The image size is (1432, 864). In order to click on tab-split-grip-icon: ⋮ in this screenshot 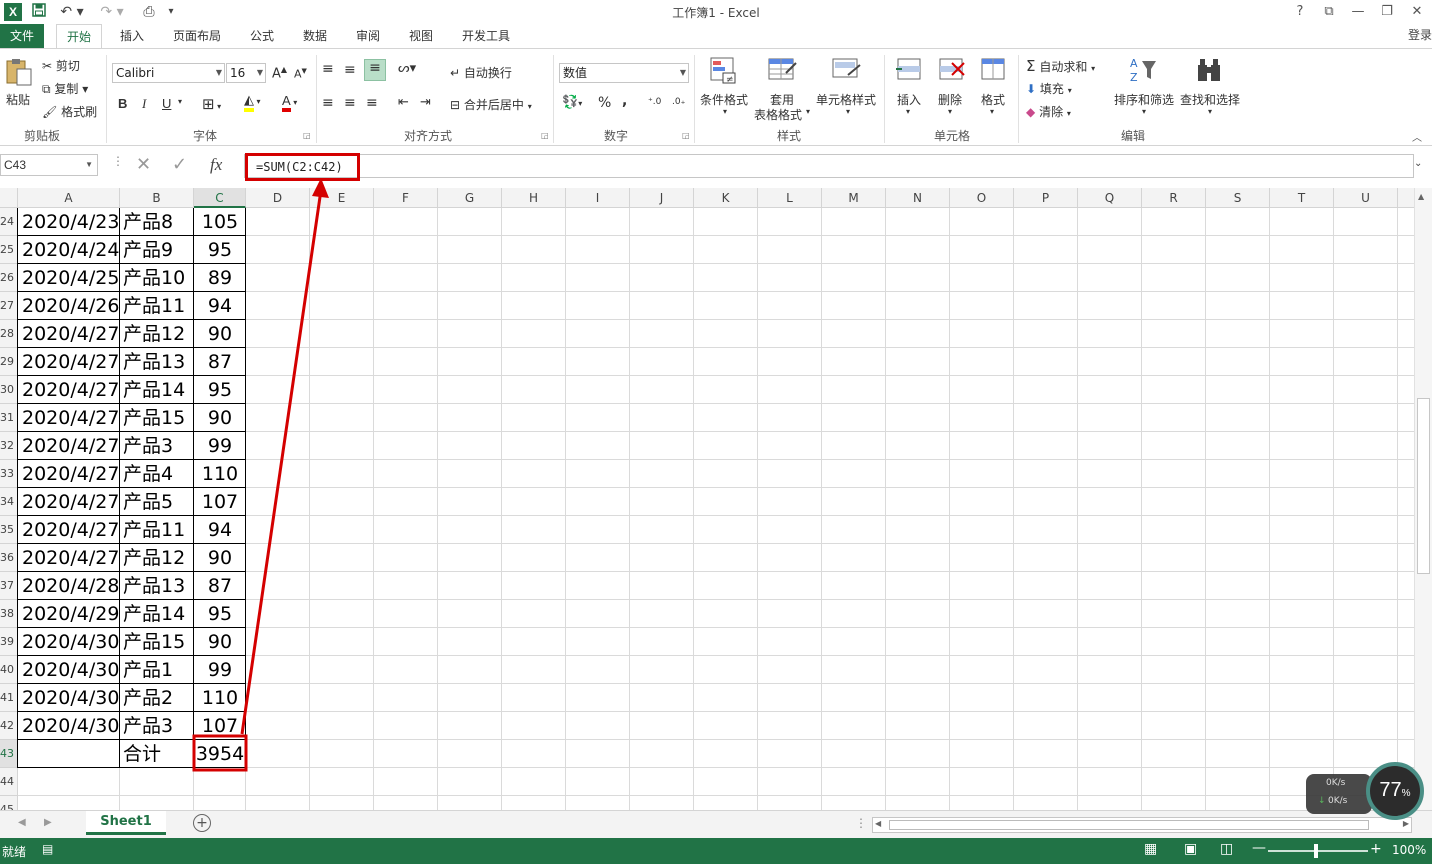, I will do `click(861, 823)`.